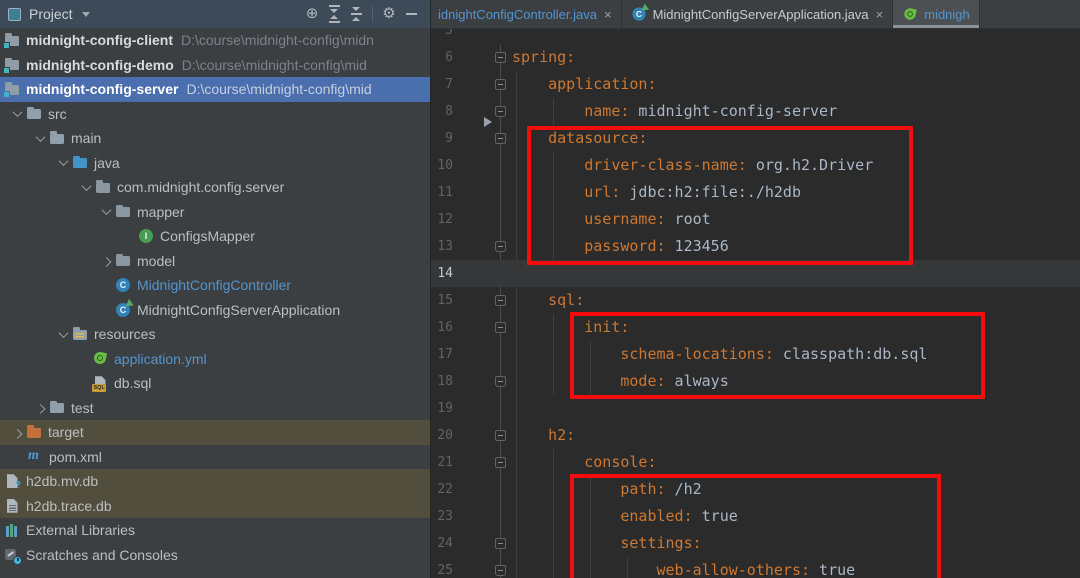 This screenshot has width=1080, height=578. Describe the element at coordinates (755, 84) in the screenshot. I see `code-line-7: 7 application:` at that location.